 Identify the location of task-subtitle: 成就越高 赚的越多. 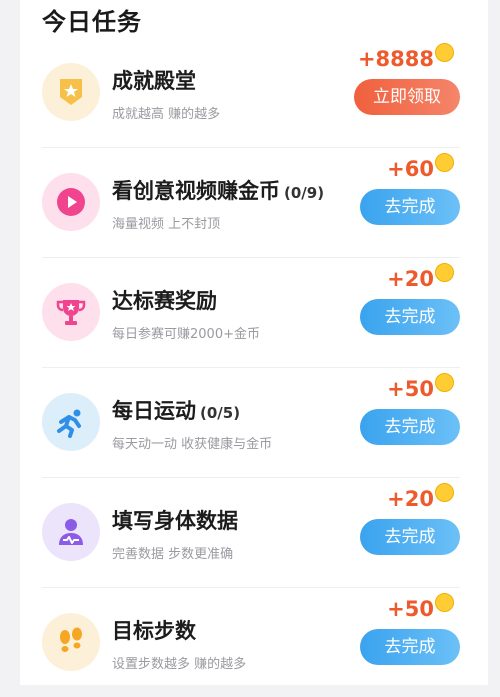
(166, 114).